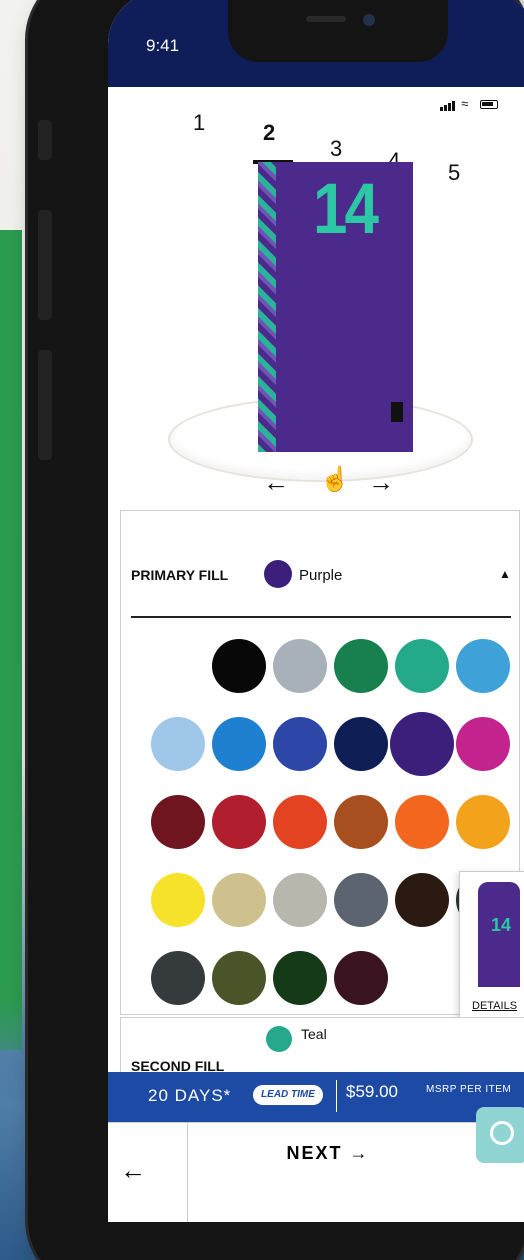  I want to click on camera-icon, so click(369, 20).